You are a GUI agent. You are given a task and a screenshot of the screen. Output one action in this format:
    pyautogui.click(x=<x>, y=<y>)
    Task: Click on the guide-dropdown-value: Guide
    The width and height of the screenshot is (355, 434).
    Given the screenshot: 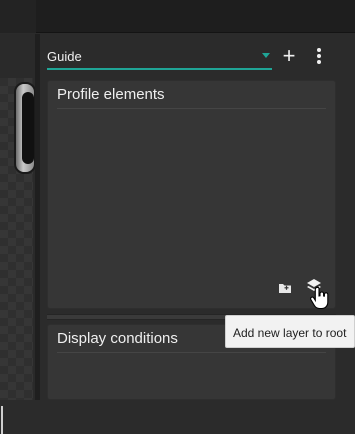 What is the action you would take?
    pyautogui.click(x=64, y=56)
    